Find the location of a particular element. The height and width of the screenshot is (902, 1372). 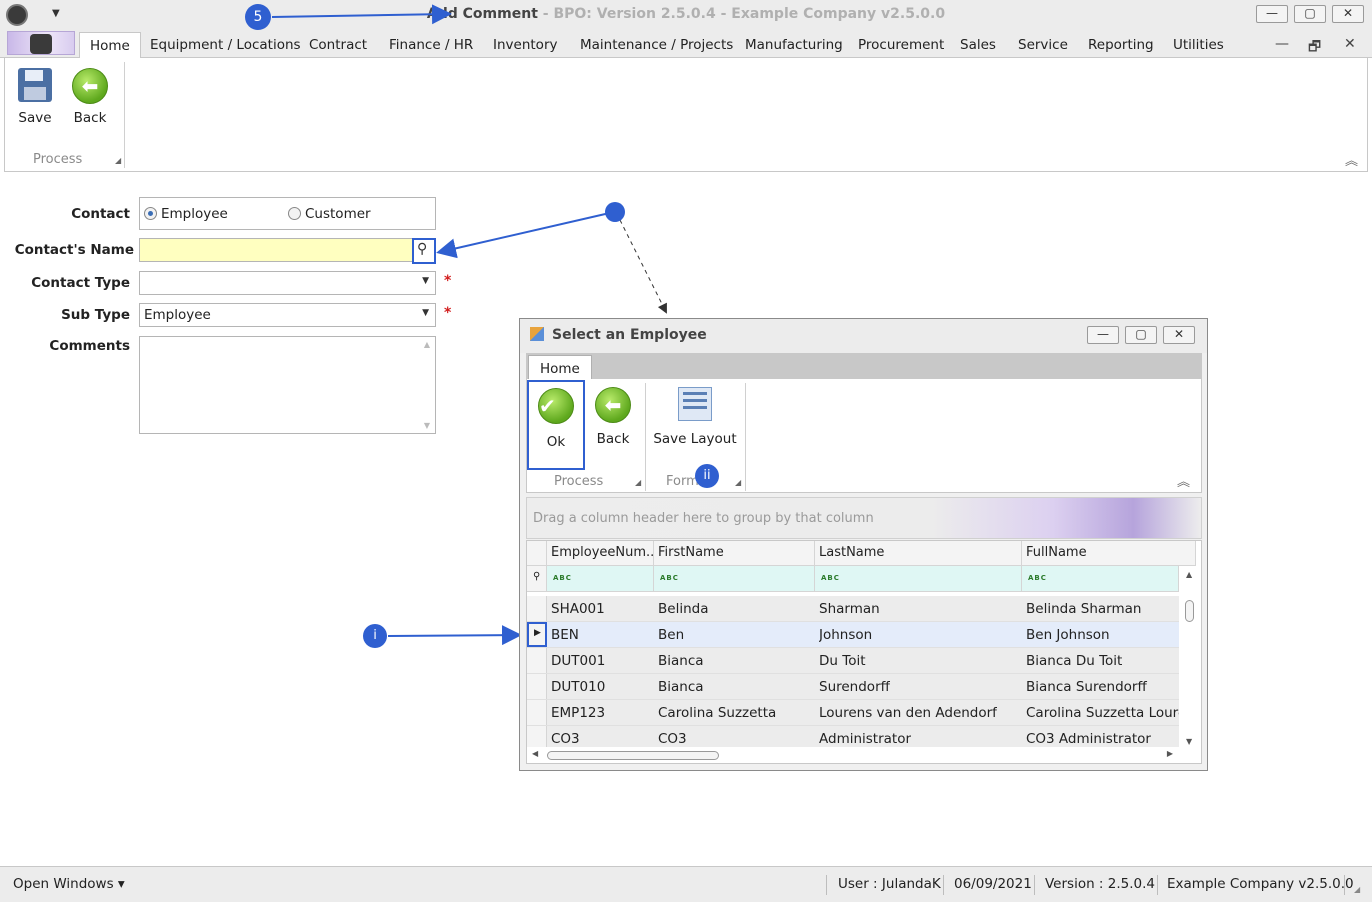

annotation-ii: ii is located at coordinates (707, 476).